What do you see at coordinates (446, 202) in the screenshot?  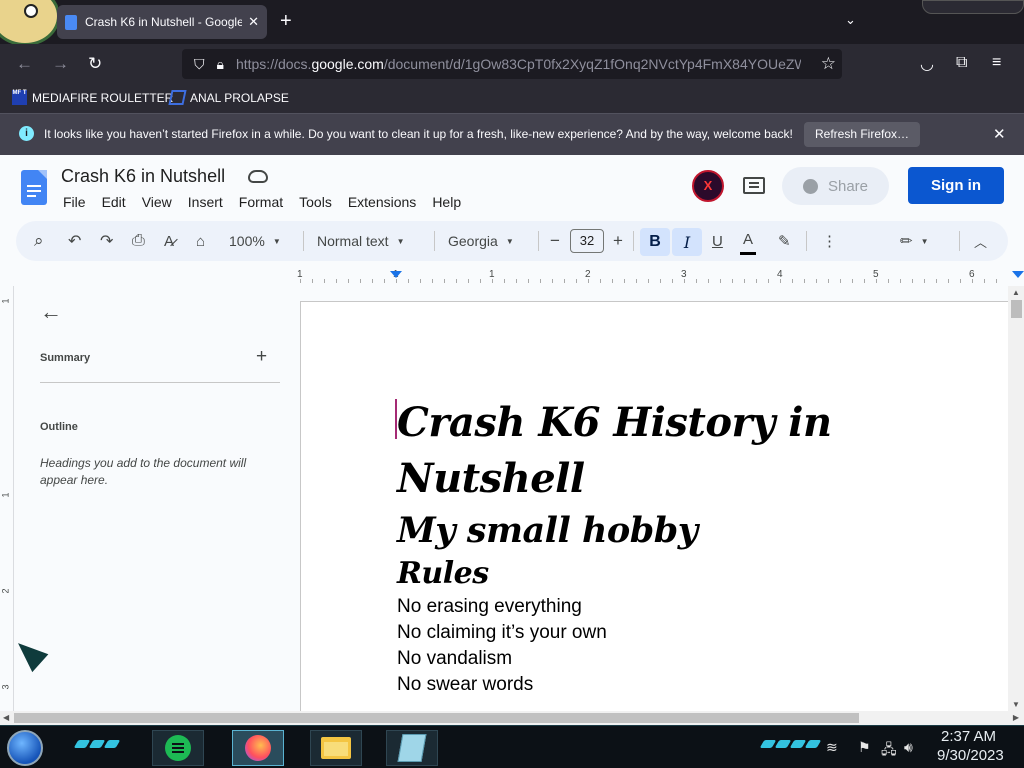 I see `menu-help: Help` at bounding box center [446, 202].